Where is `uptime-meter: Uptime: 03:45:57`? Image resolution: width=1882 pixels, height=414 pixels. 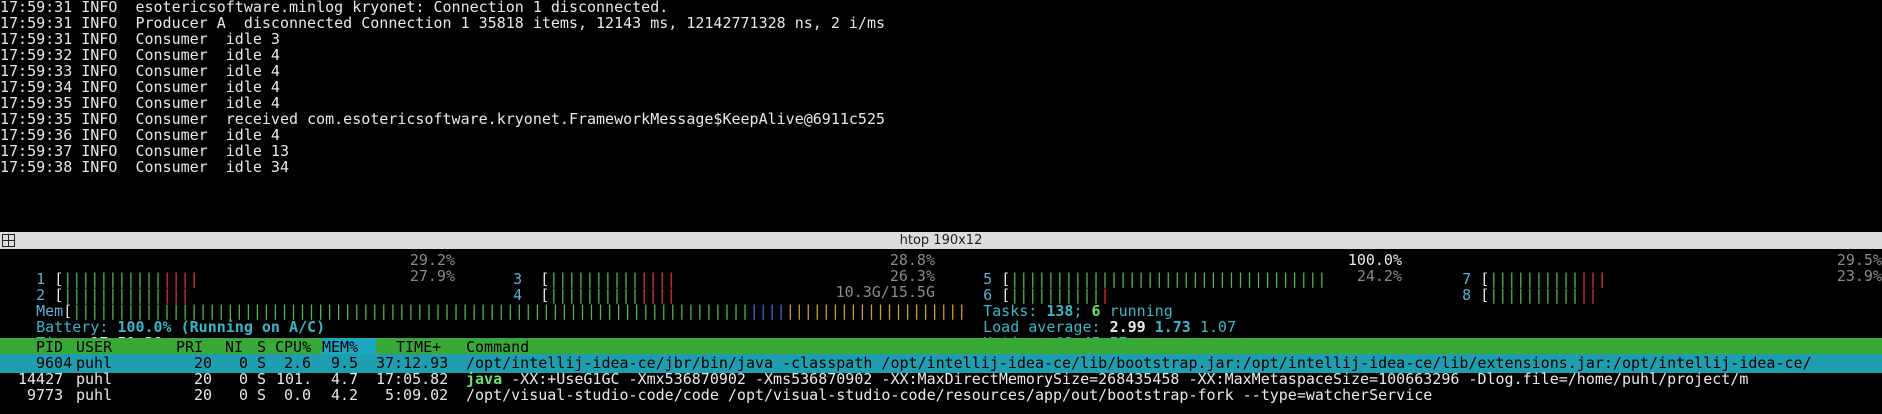
uptime-meter: Uptime: 03:45:57 is located at coordinates (1247, 333).